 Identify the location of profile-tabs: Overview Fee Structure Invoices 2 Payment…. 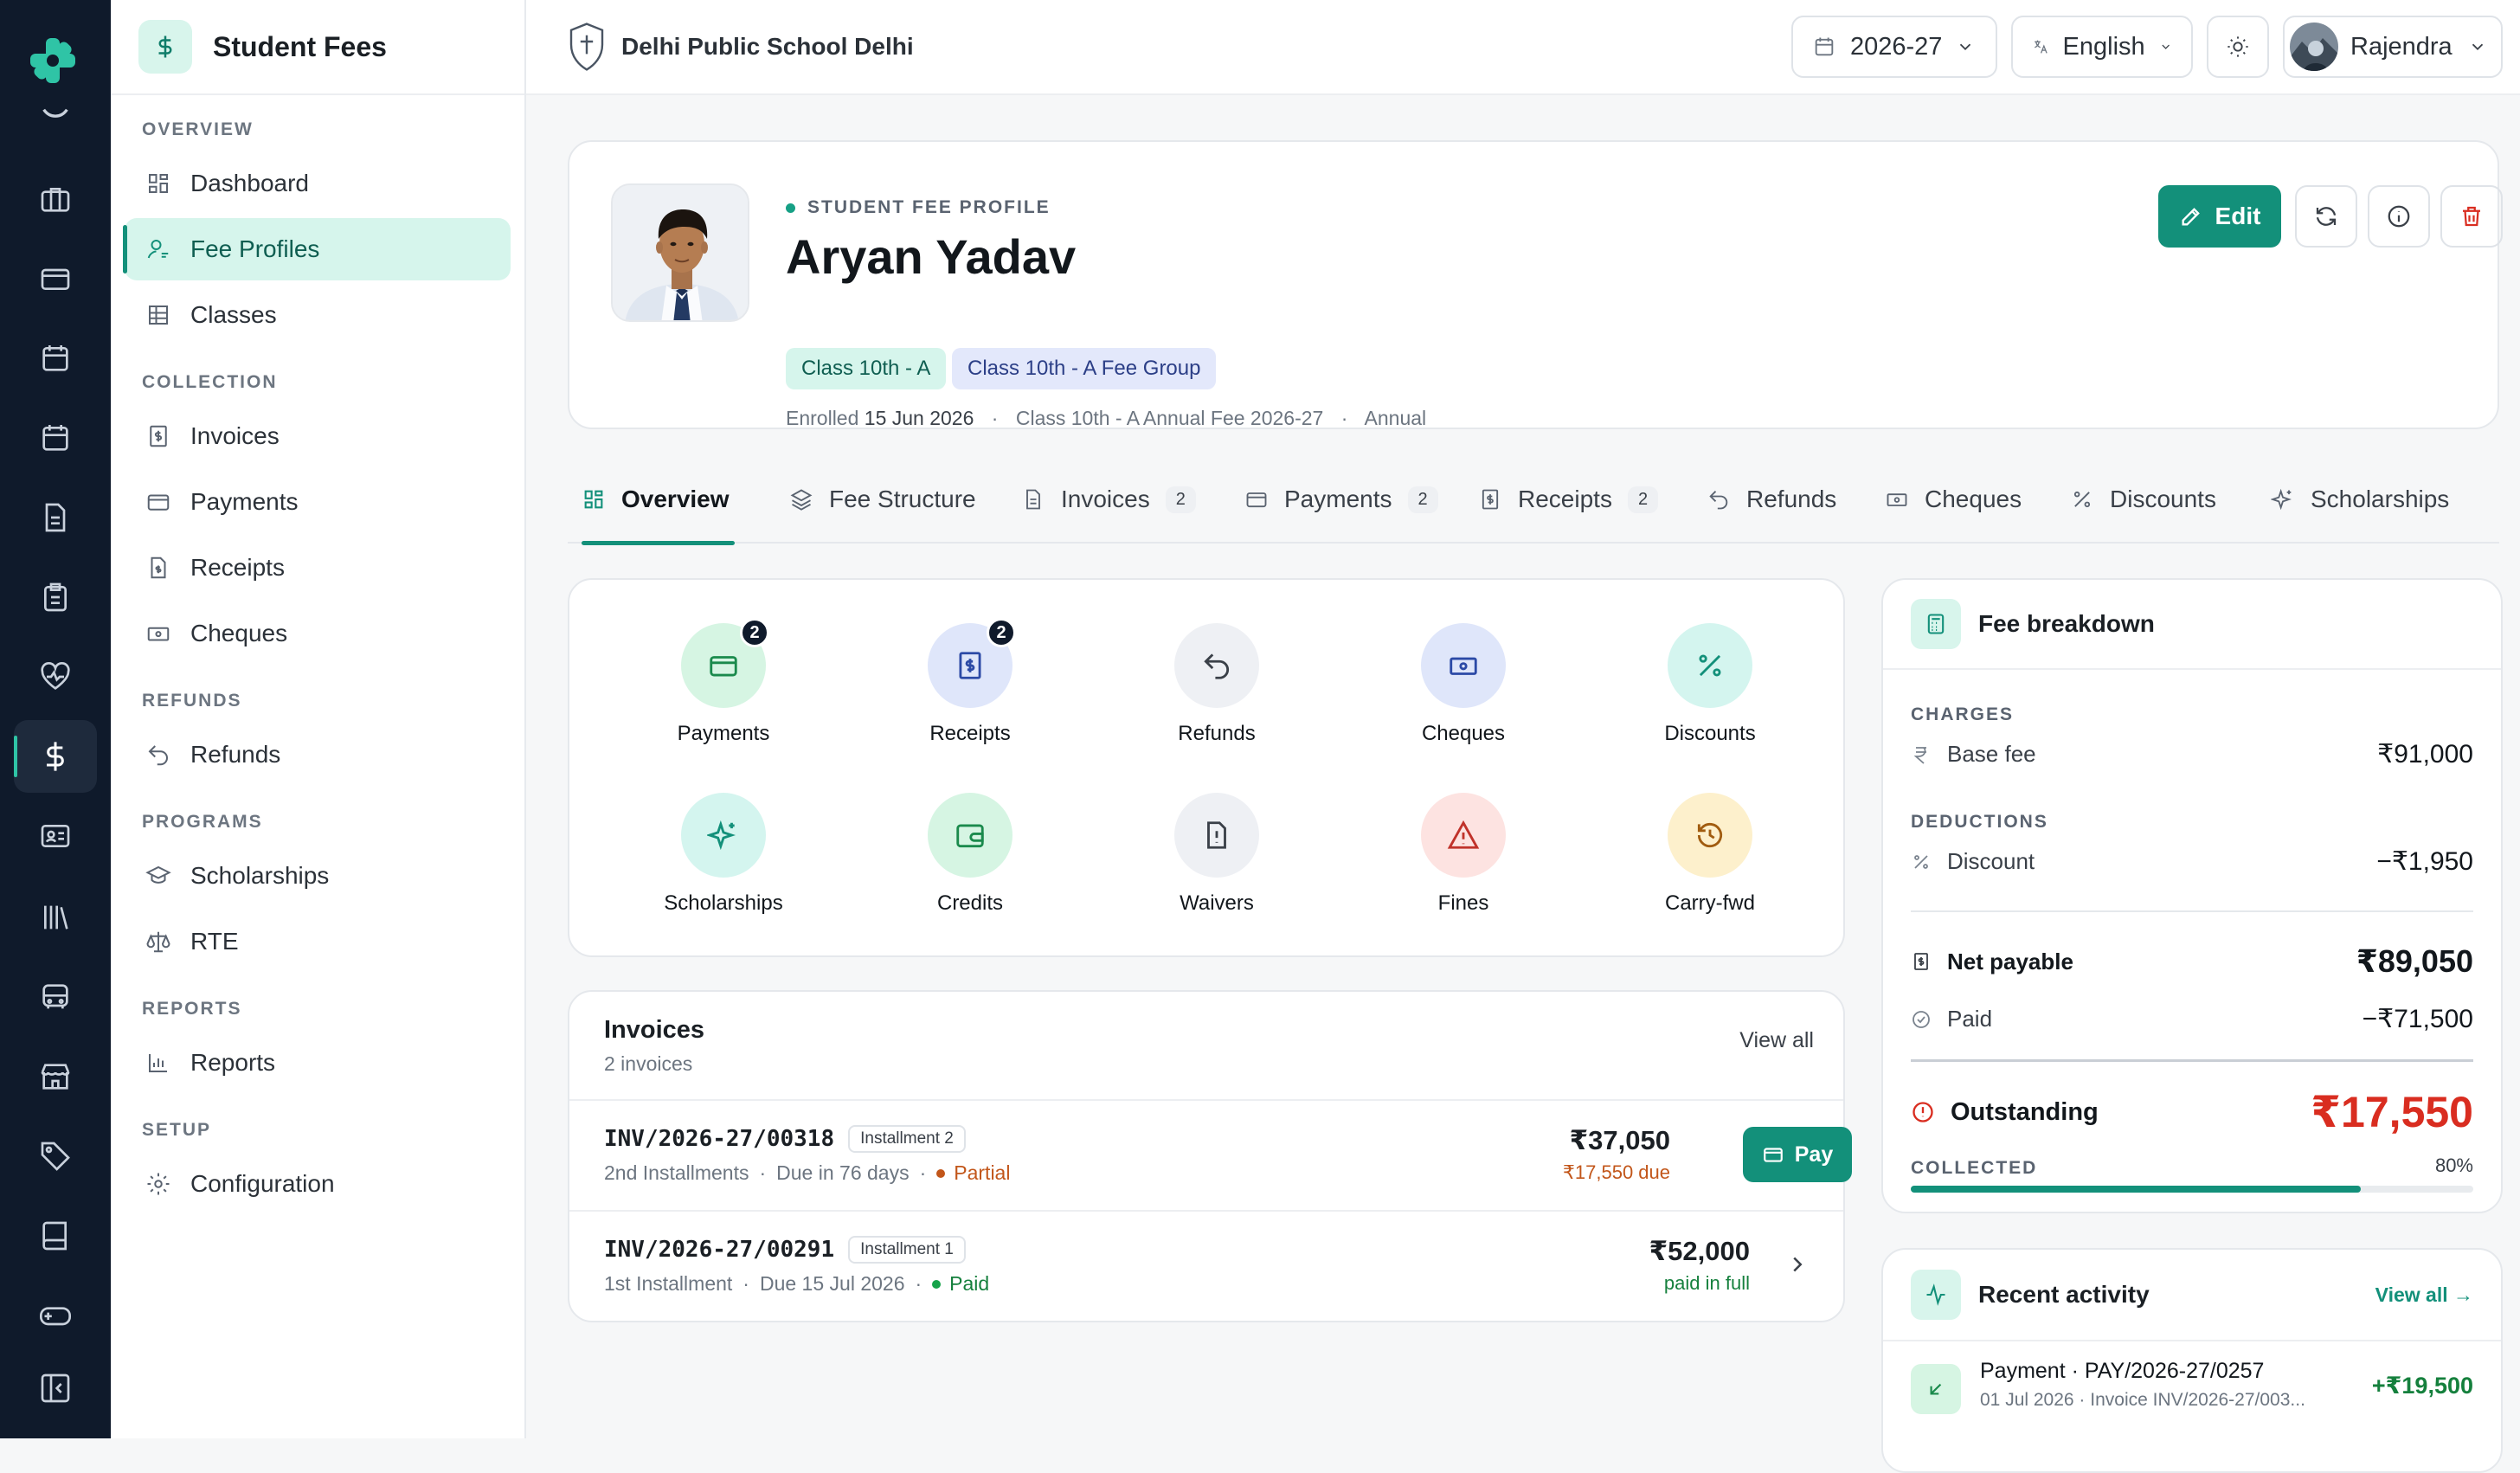
(1533, 500).